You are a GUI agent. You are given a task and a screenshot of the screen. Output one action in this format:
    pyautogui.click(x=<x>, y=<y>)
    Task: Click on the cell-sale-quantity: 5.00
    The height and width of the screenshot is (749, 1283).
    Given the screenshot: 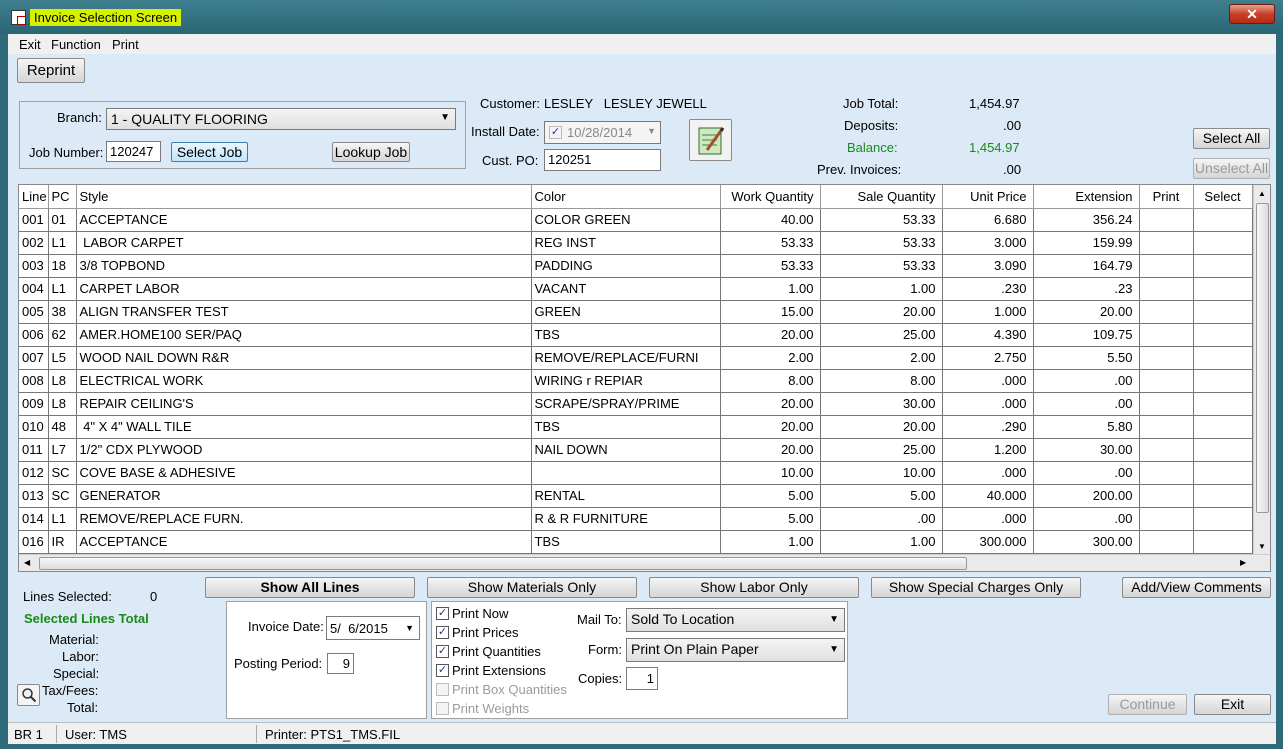 What is the action you would take?
    pyautogui.click(x=881, y=496)
    